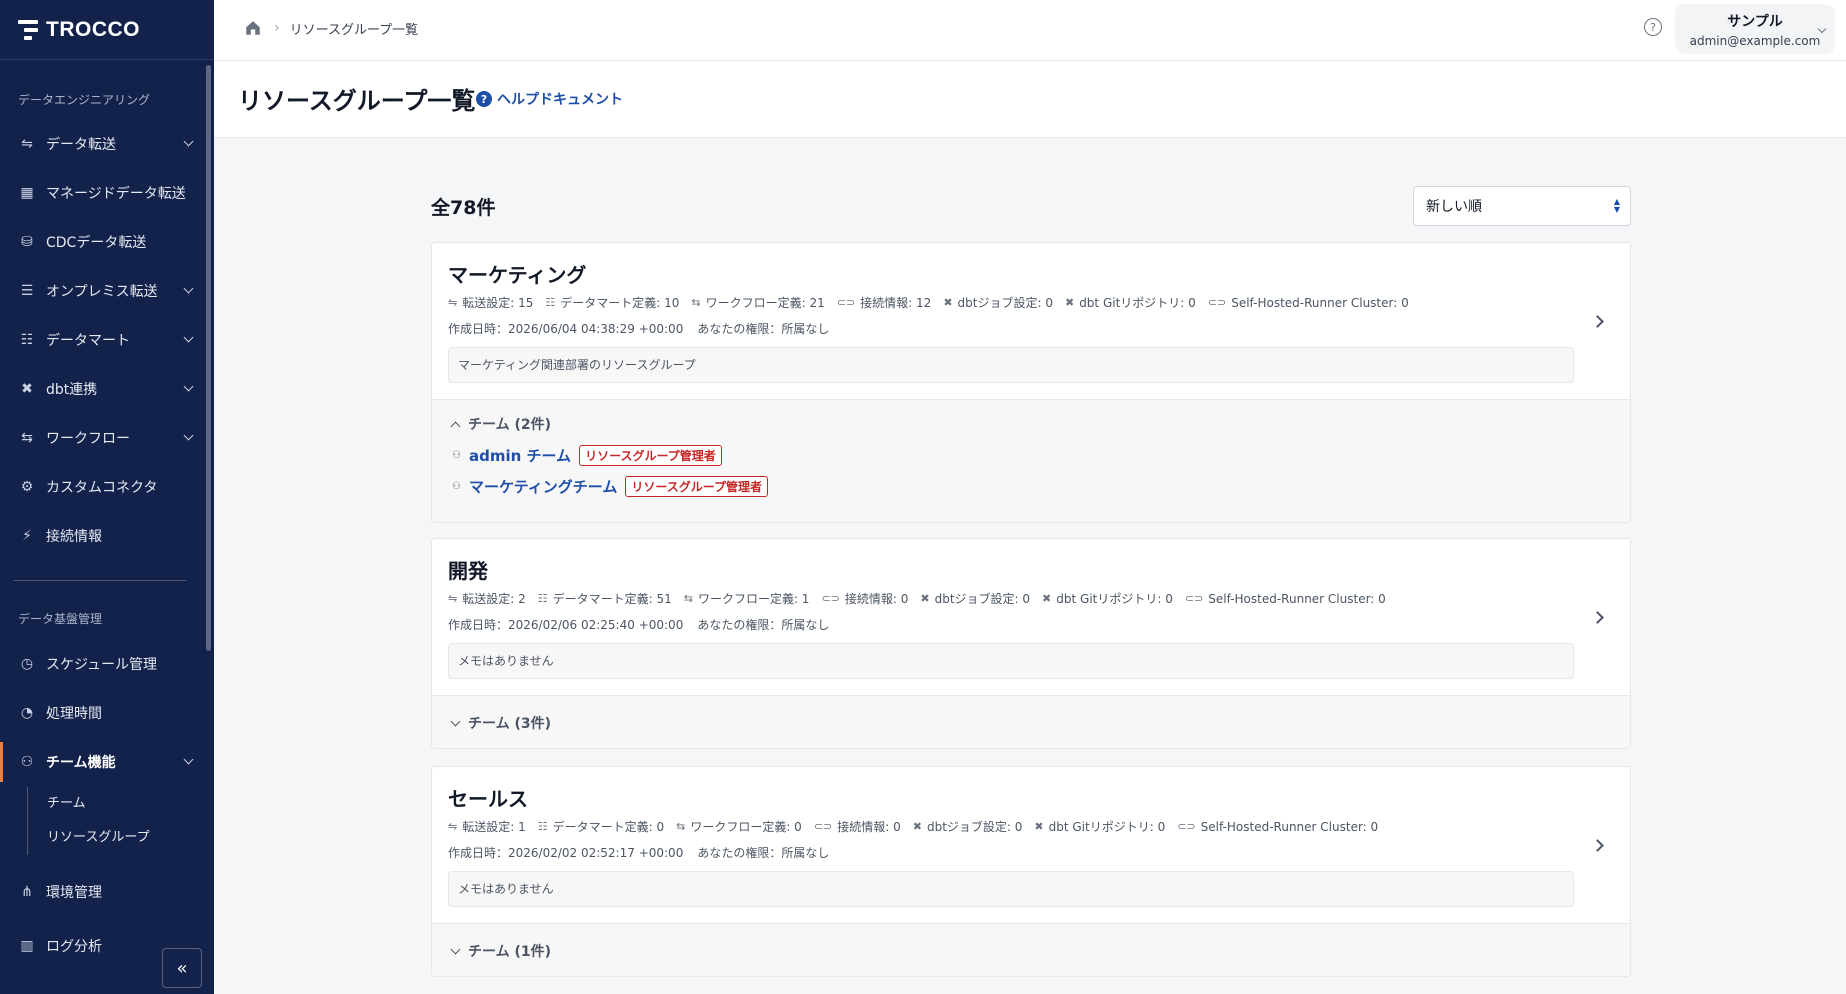  What do you see at coordinates (208, 358) in the screenshot?
I see `sidebar-scrollbar` at bounding box center [208, 358].